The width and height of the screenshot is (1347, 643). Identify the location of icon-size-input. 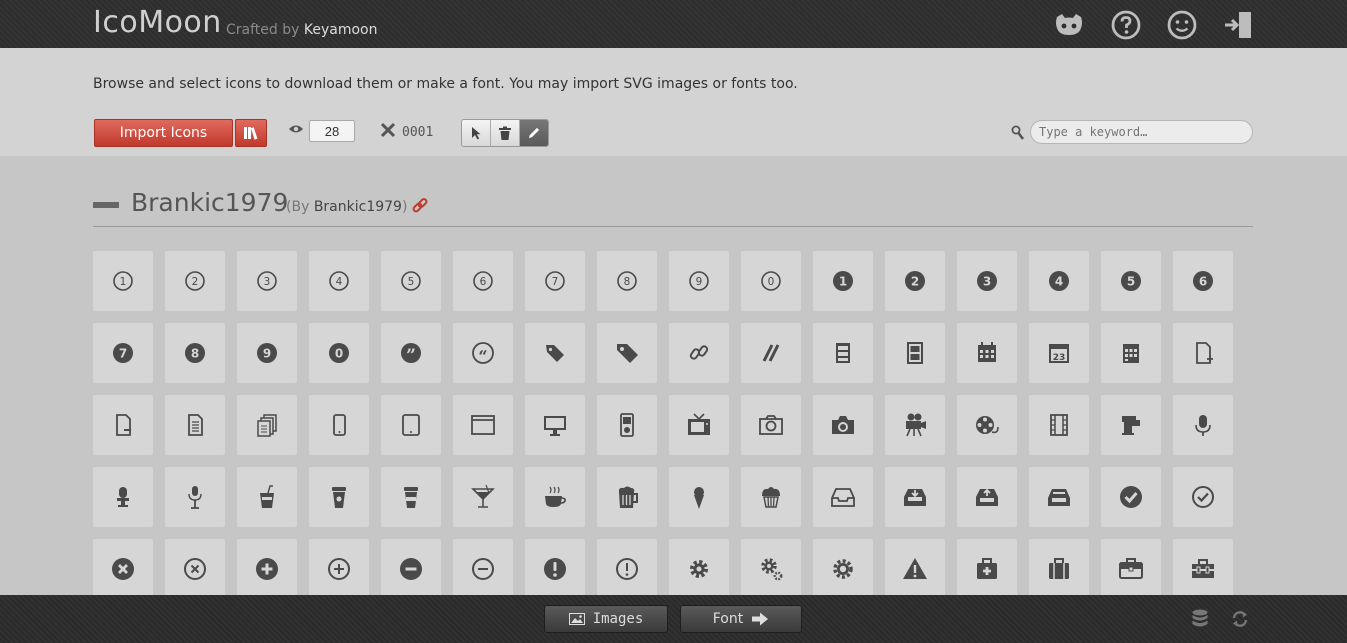
(332, 131).